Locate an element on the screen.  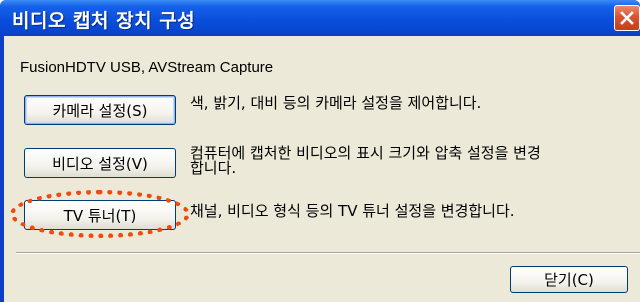
title-bar: 비디오 캡처 장치 구성 is located at coordinates (320, 18).